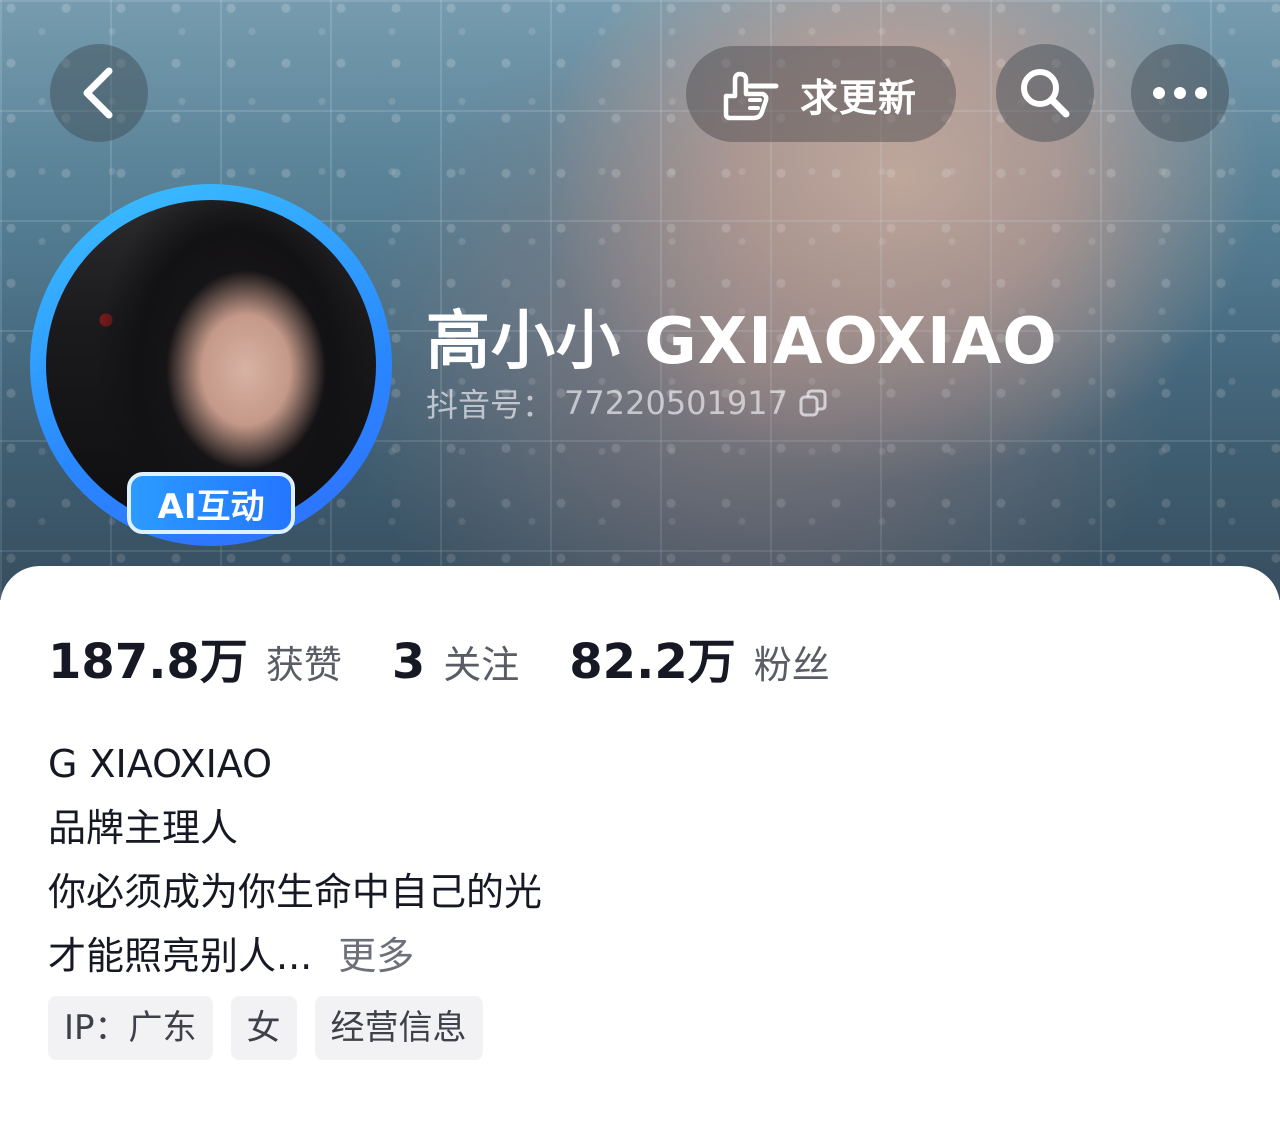  I want to click on back-button, so click(99, 93).